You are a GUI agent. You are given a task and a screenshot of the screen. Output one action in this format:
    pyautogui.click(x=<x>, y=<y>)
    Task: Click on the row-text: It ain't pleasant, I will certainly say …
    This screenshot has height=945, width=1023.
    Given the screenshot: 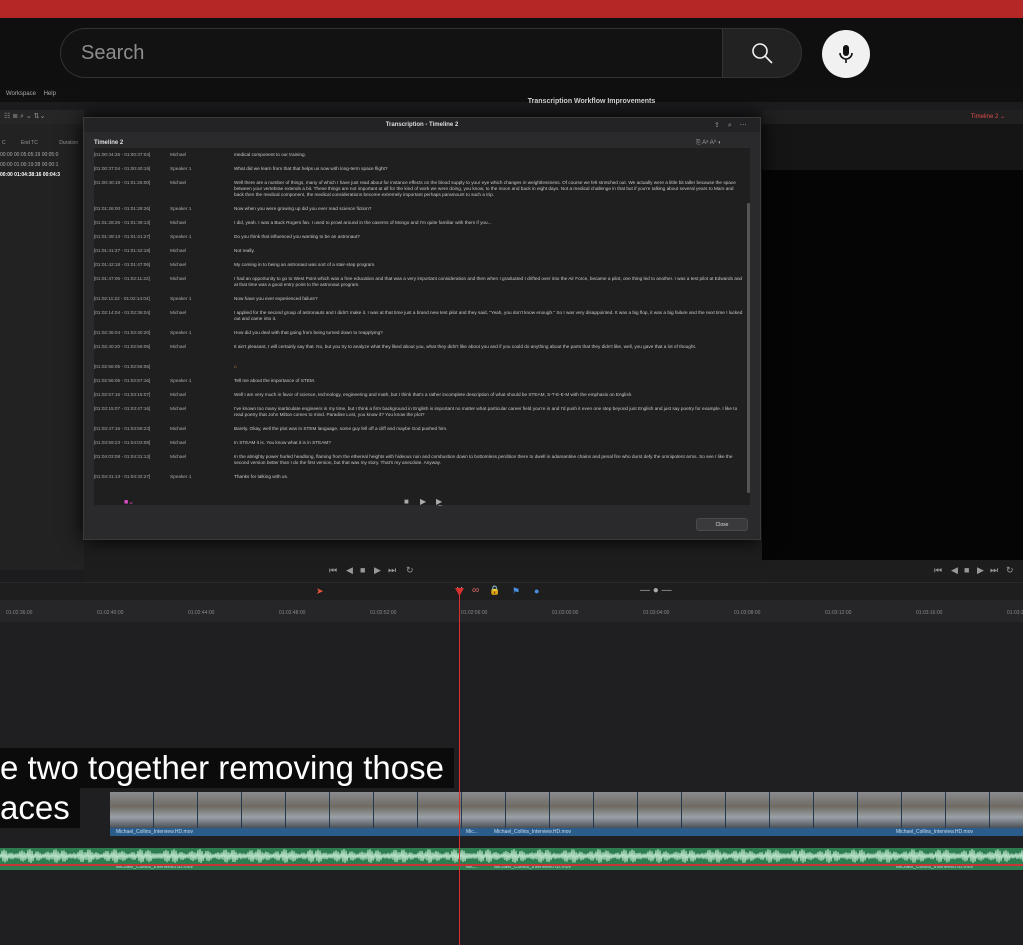 What is the action you would take?
    pyautogui.click(x=489, y=347)
    